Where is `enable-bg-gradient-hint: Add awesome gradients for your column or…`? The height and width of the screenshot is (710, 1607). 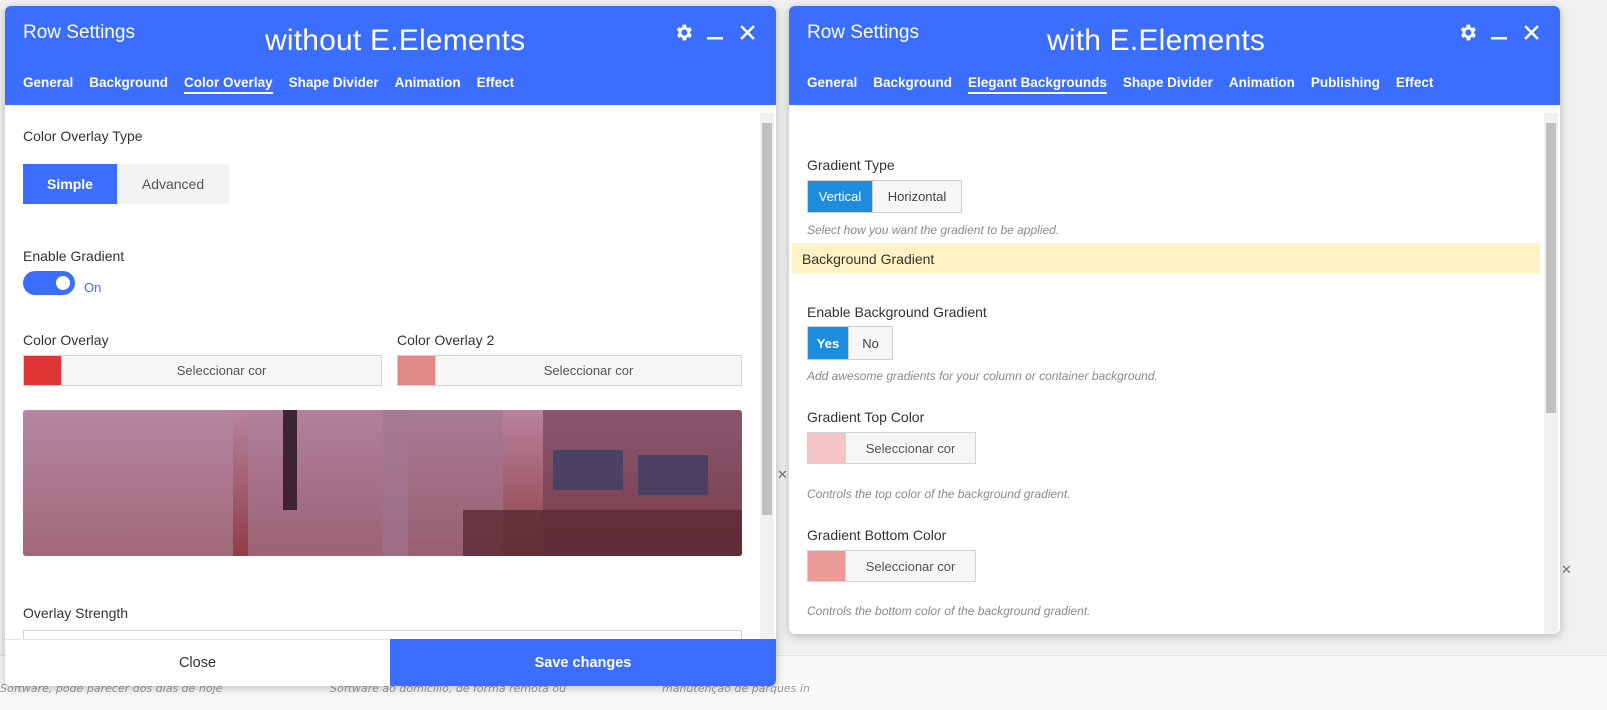
enable-bg-gradient-hint: Add awesome gradients for your column or… is located at coordinates (982, 376).